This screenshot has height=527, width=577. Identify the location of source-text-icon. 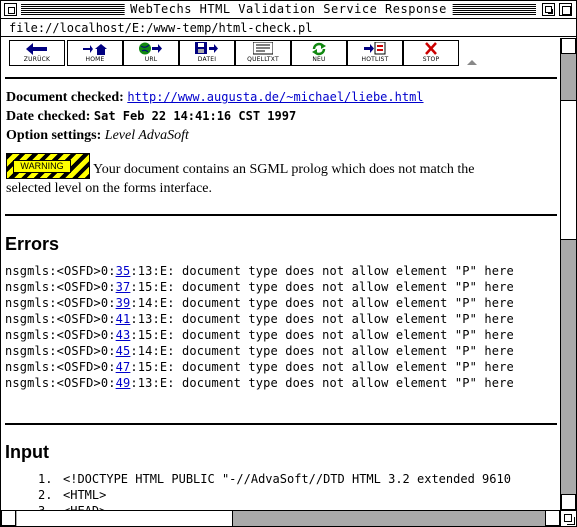
(263, 48).